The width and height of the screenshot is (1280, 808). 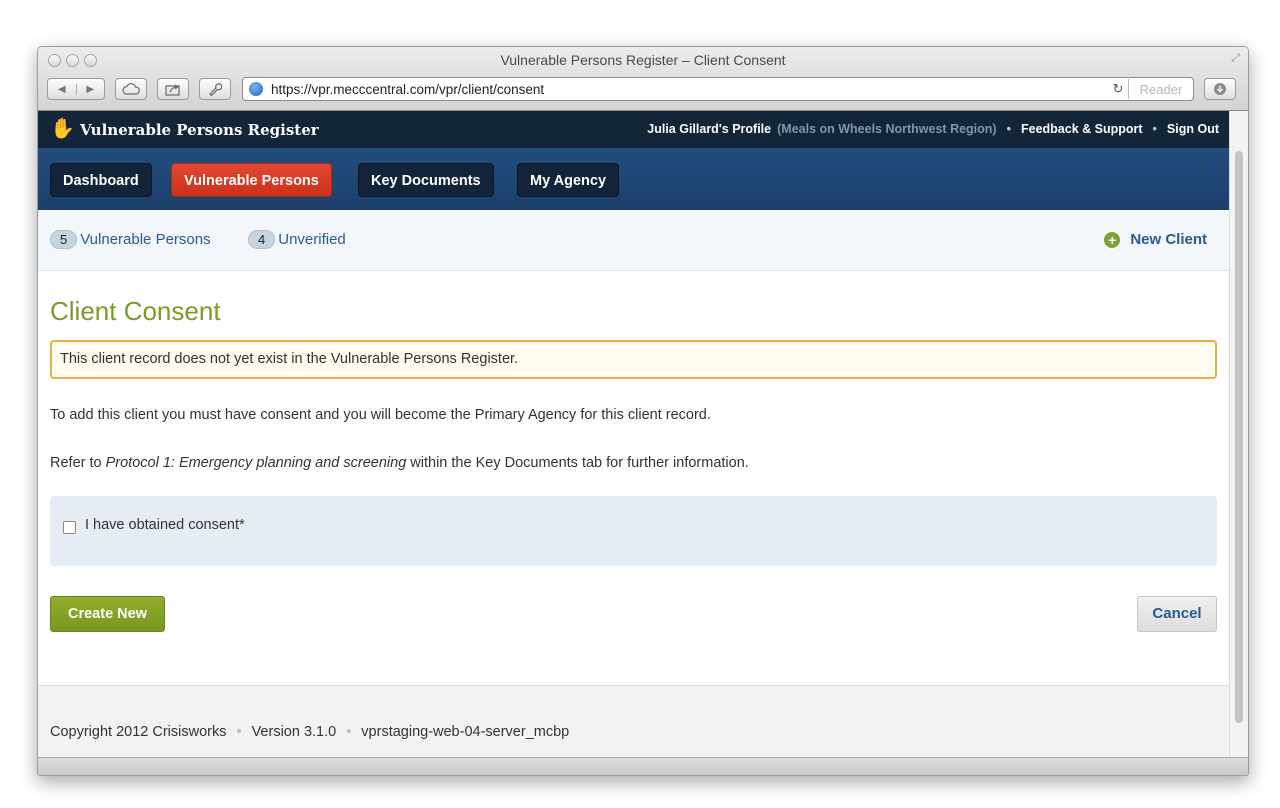 What do you see at coordinates (709, 129) in the screenshot?
I see `profile-link: Julia Gillard's Profile` at bounding box center [709, 129].